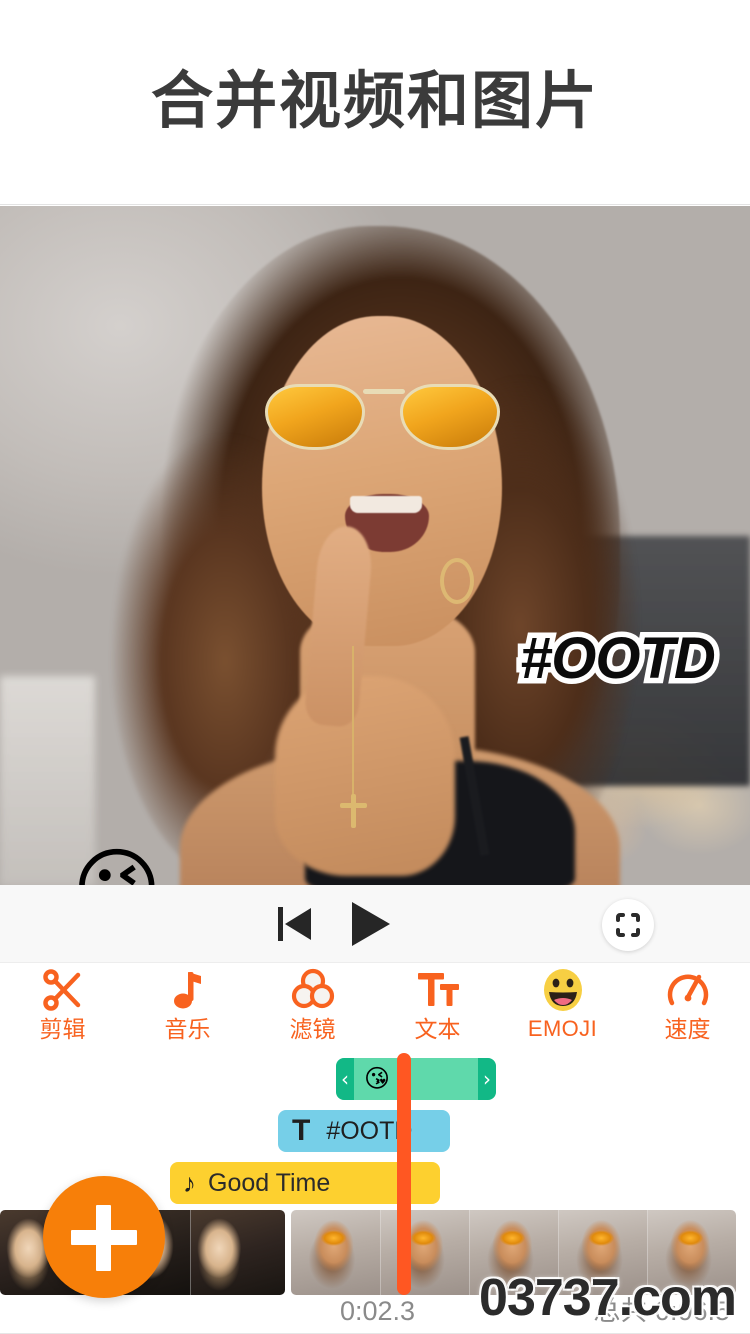 This screenshot has width=750, height=1334. Describe the element at coordinates (562, 1028) in the screenshot. I see `tool-label-emoji: EMOJI` at that location.